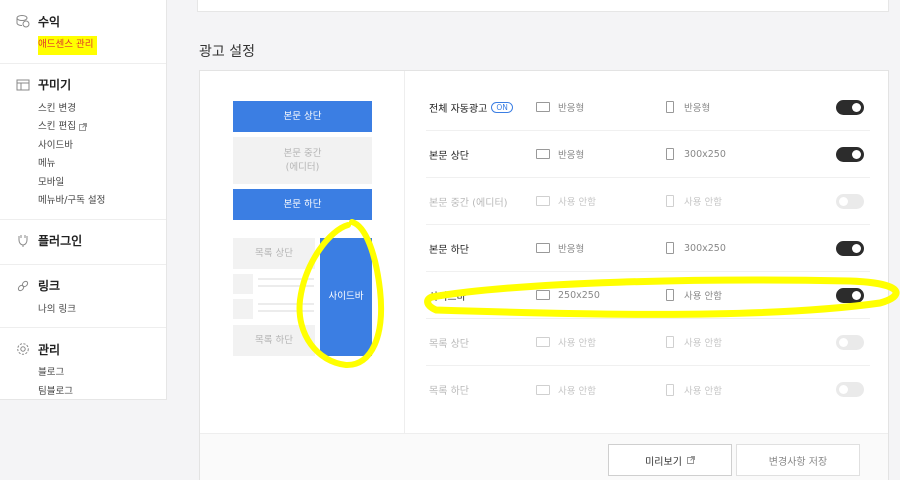 The image size is (900, 480). Describe the element at coordinates (91, 392) in the screenshot. I see `sidebar-item-teamblog: 팀블로그` at that location.